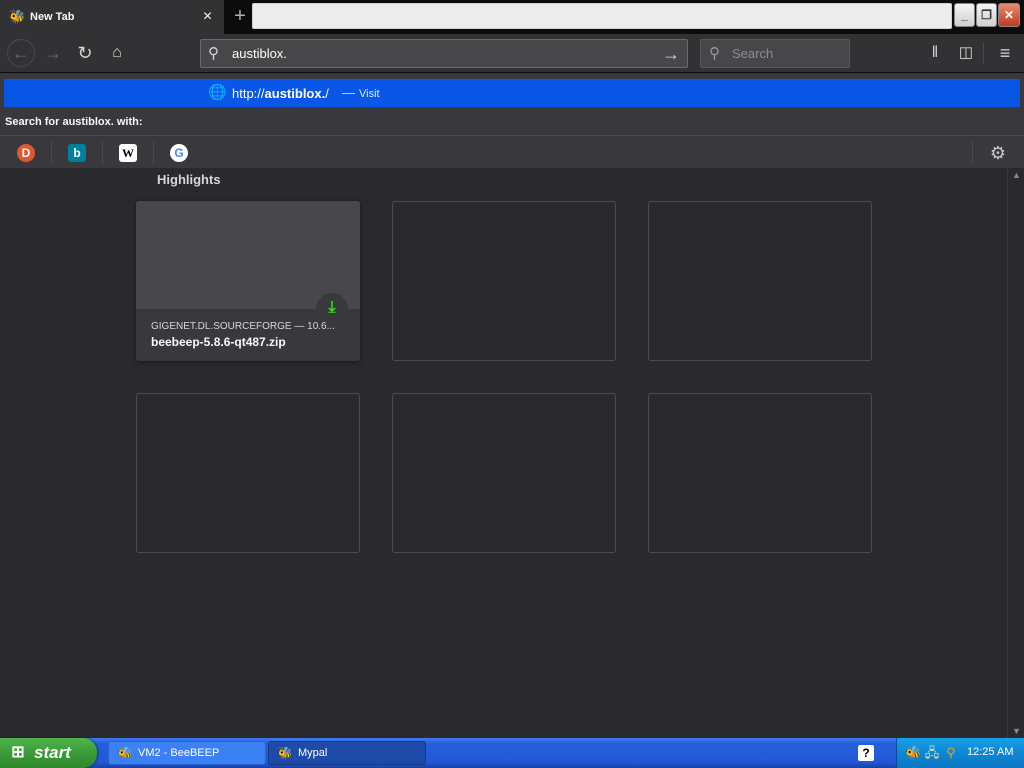  Describe the element at coordinates (369, 94) in the screenshot. I see `autocomplete-action: Visit` at that location.